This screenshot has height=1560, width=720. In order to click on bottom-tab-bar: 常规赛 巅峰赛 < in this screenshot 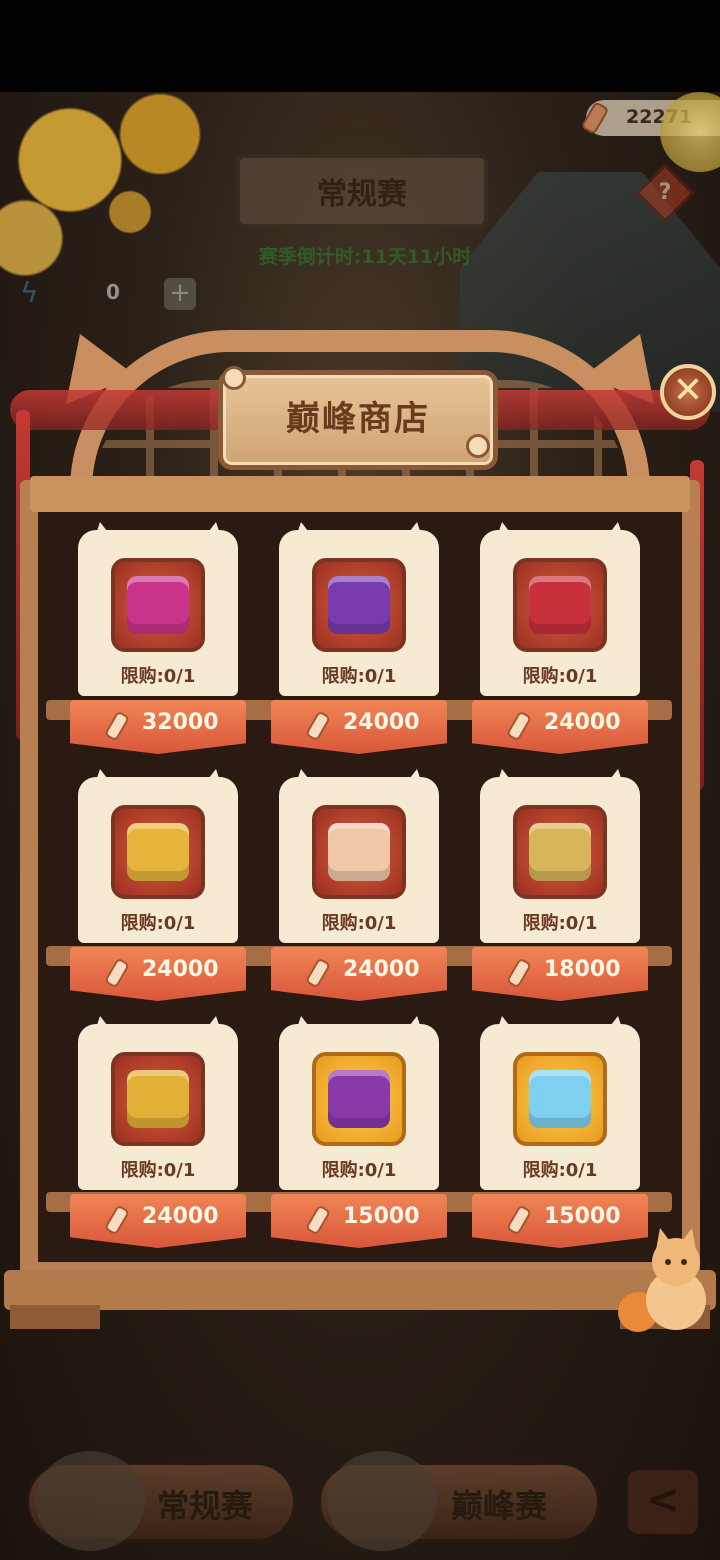, I will do `click(360, 1500)`.